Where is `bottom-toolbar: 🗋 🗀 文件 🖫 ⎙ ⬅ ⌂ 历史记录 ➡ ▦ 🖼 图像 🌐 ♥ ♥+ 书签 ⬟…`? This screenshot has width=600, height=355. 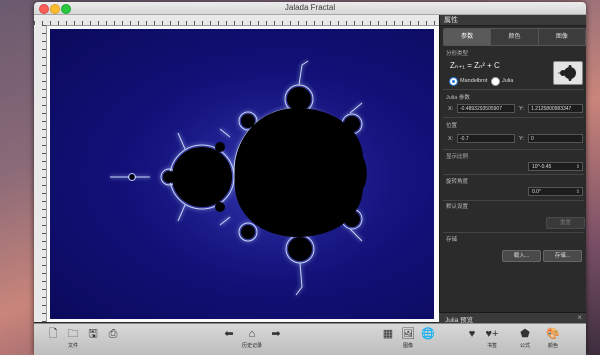
bottom-toolbar: 🗋 🗀 文件 🖫 ⎙ ⬅ ⌂ 历史记录 ➡ ▦ 🖼 图像 🌐 ♥ ♥+ 书签 ⬟… is located at coordinates (310, 339).